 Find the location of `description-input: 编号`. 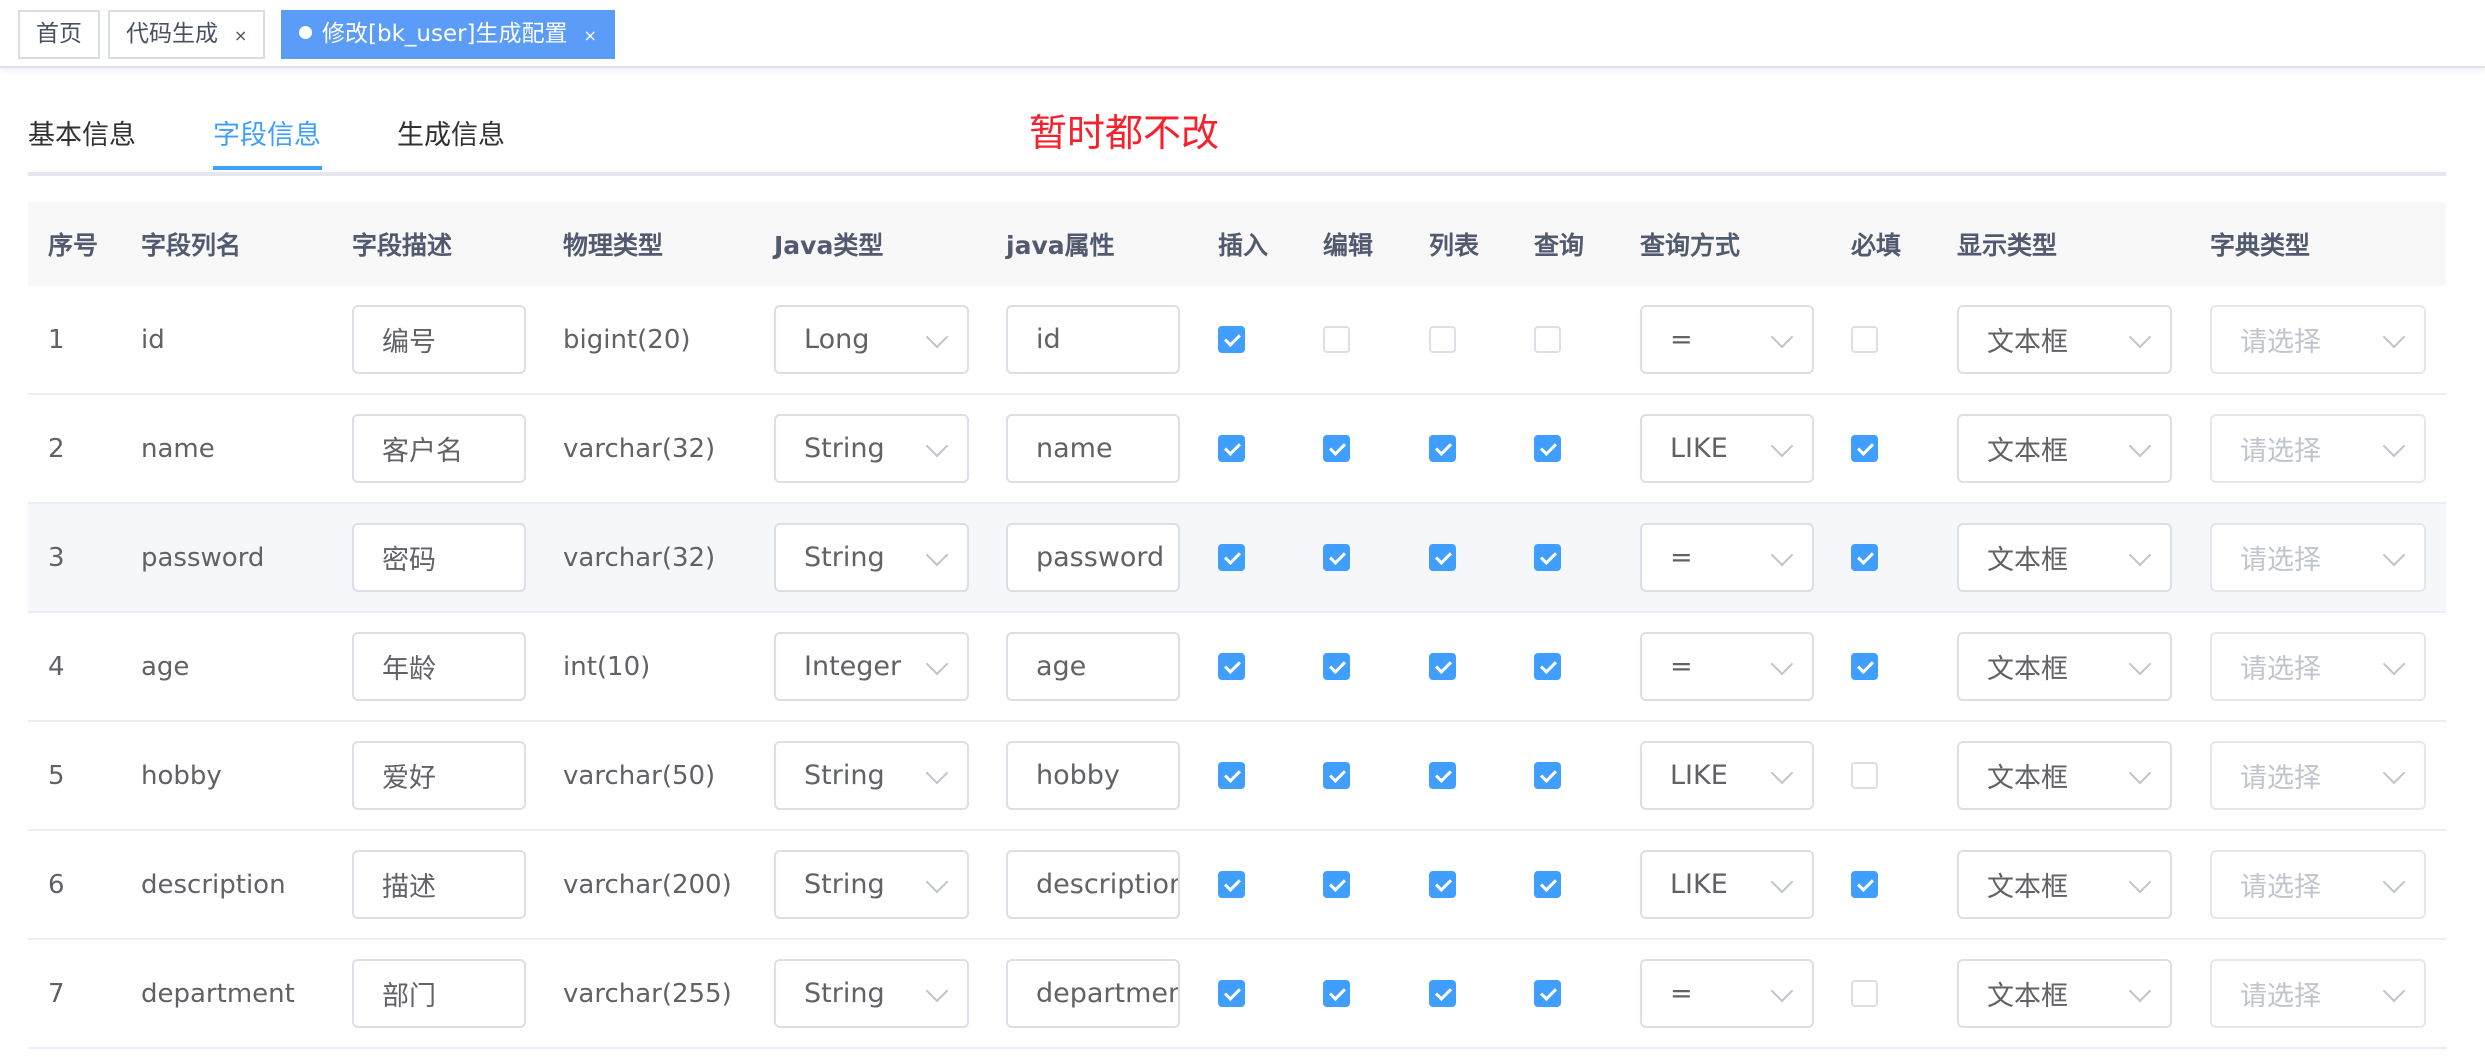

description-input: 编号 is located at coordinates (439, 339).